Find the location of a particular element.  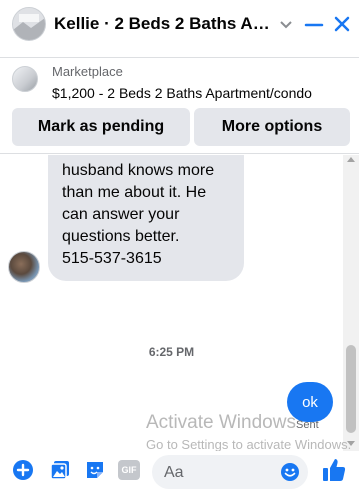

scroll-down-arrow is located at coordinates (351, 443).